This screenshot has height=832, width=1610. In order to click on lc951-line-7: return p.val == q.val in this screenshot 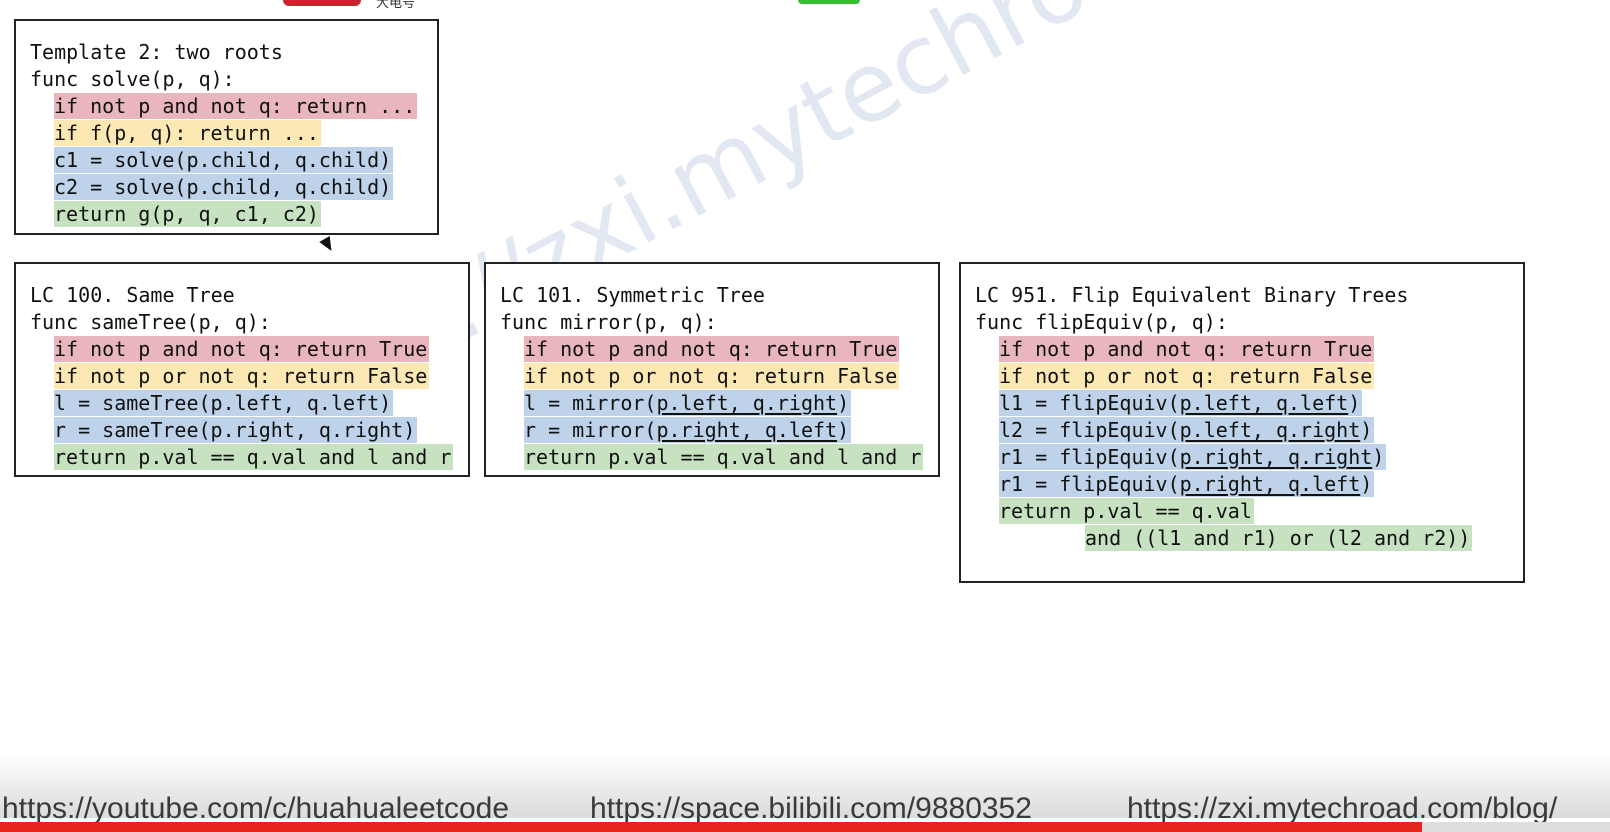, I will do `click(1126, 511)`.